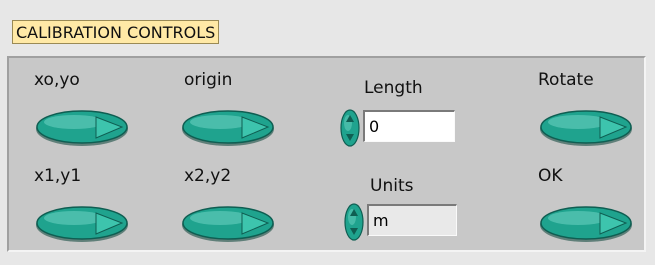  I want to click on x1-y1-label: x1,y1, so click(58, 176).